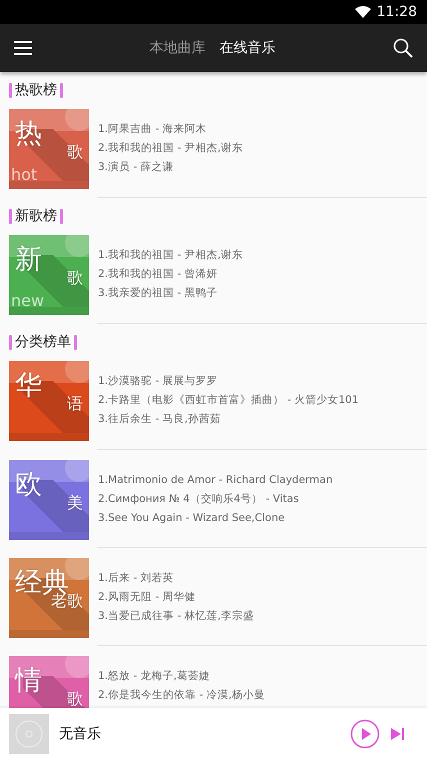 This screenshot has height=759, width=427. What do you see at coordinates (75, 404) in the screenshot?
I see `cover-subtitle: 语` at bounding box center [75, 404].